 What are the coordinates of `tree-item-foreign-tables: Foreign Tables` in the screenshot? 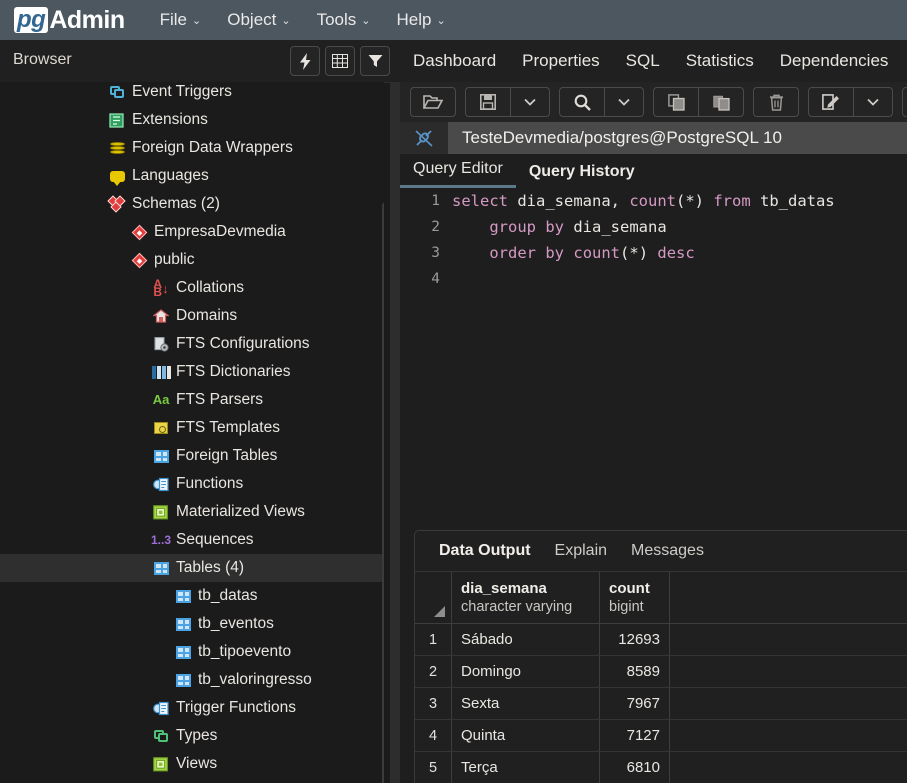 It's located at (192, 456).